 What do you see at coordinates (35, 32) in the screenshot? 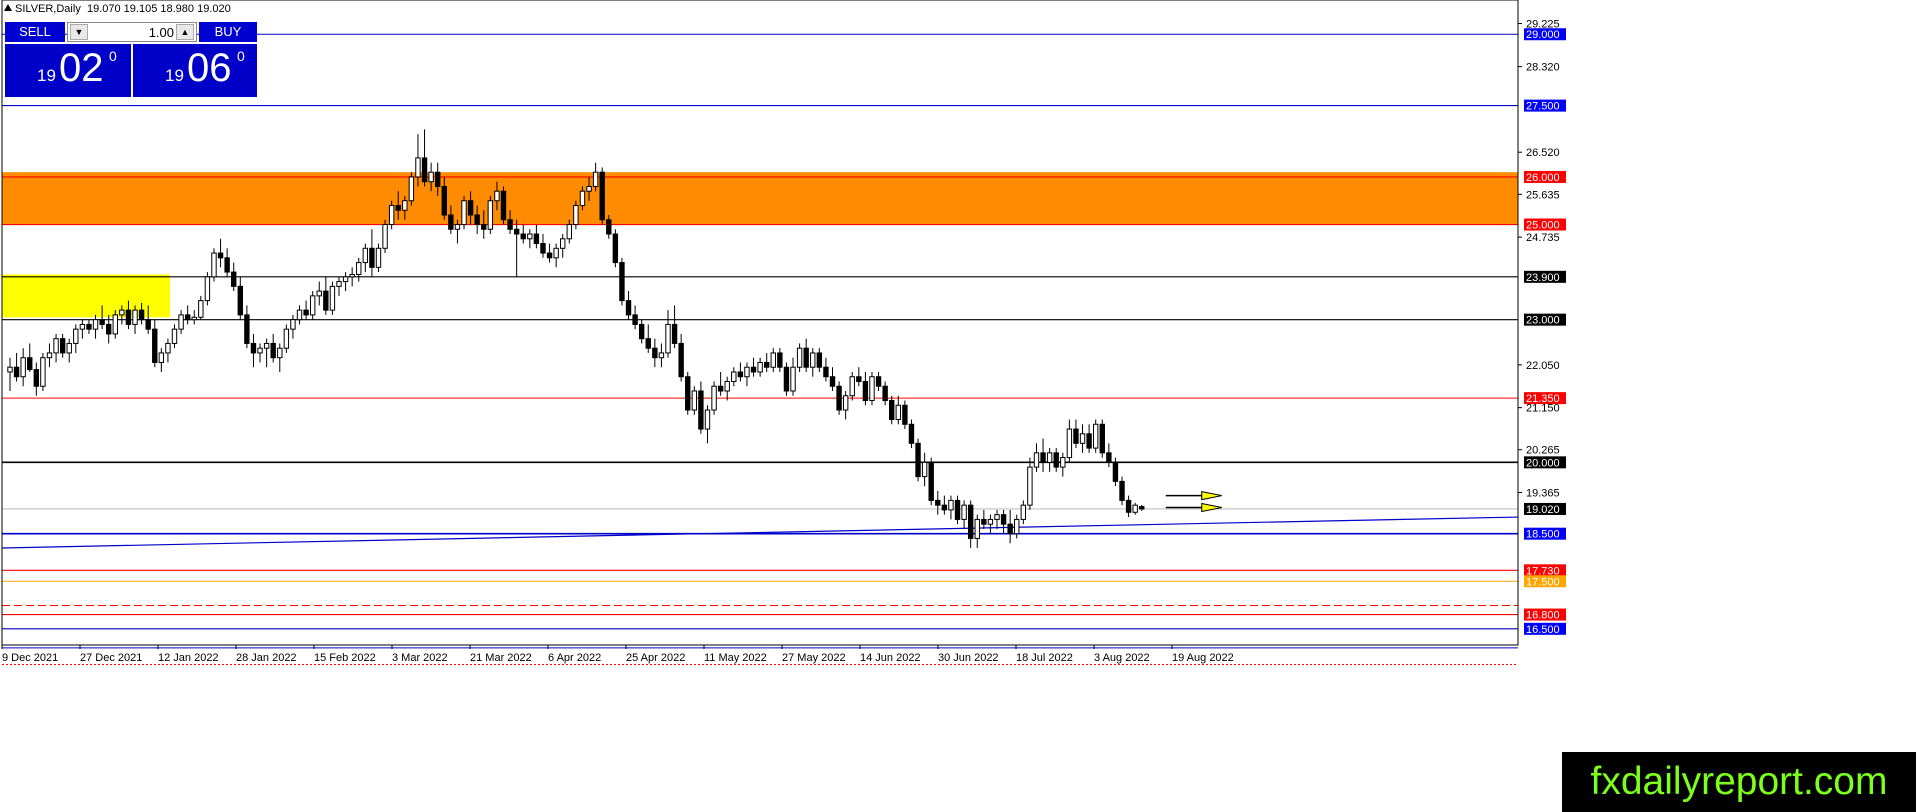
I see `sell-button: SELL` at bounding box center [35, 32].